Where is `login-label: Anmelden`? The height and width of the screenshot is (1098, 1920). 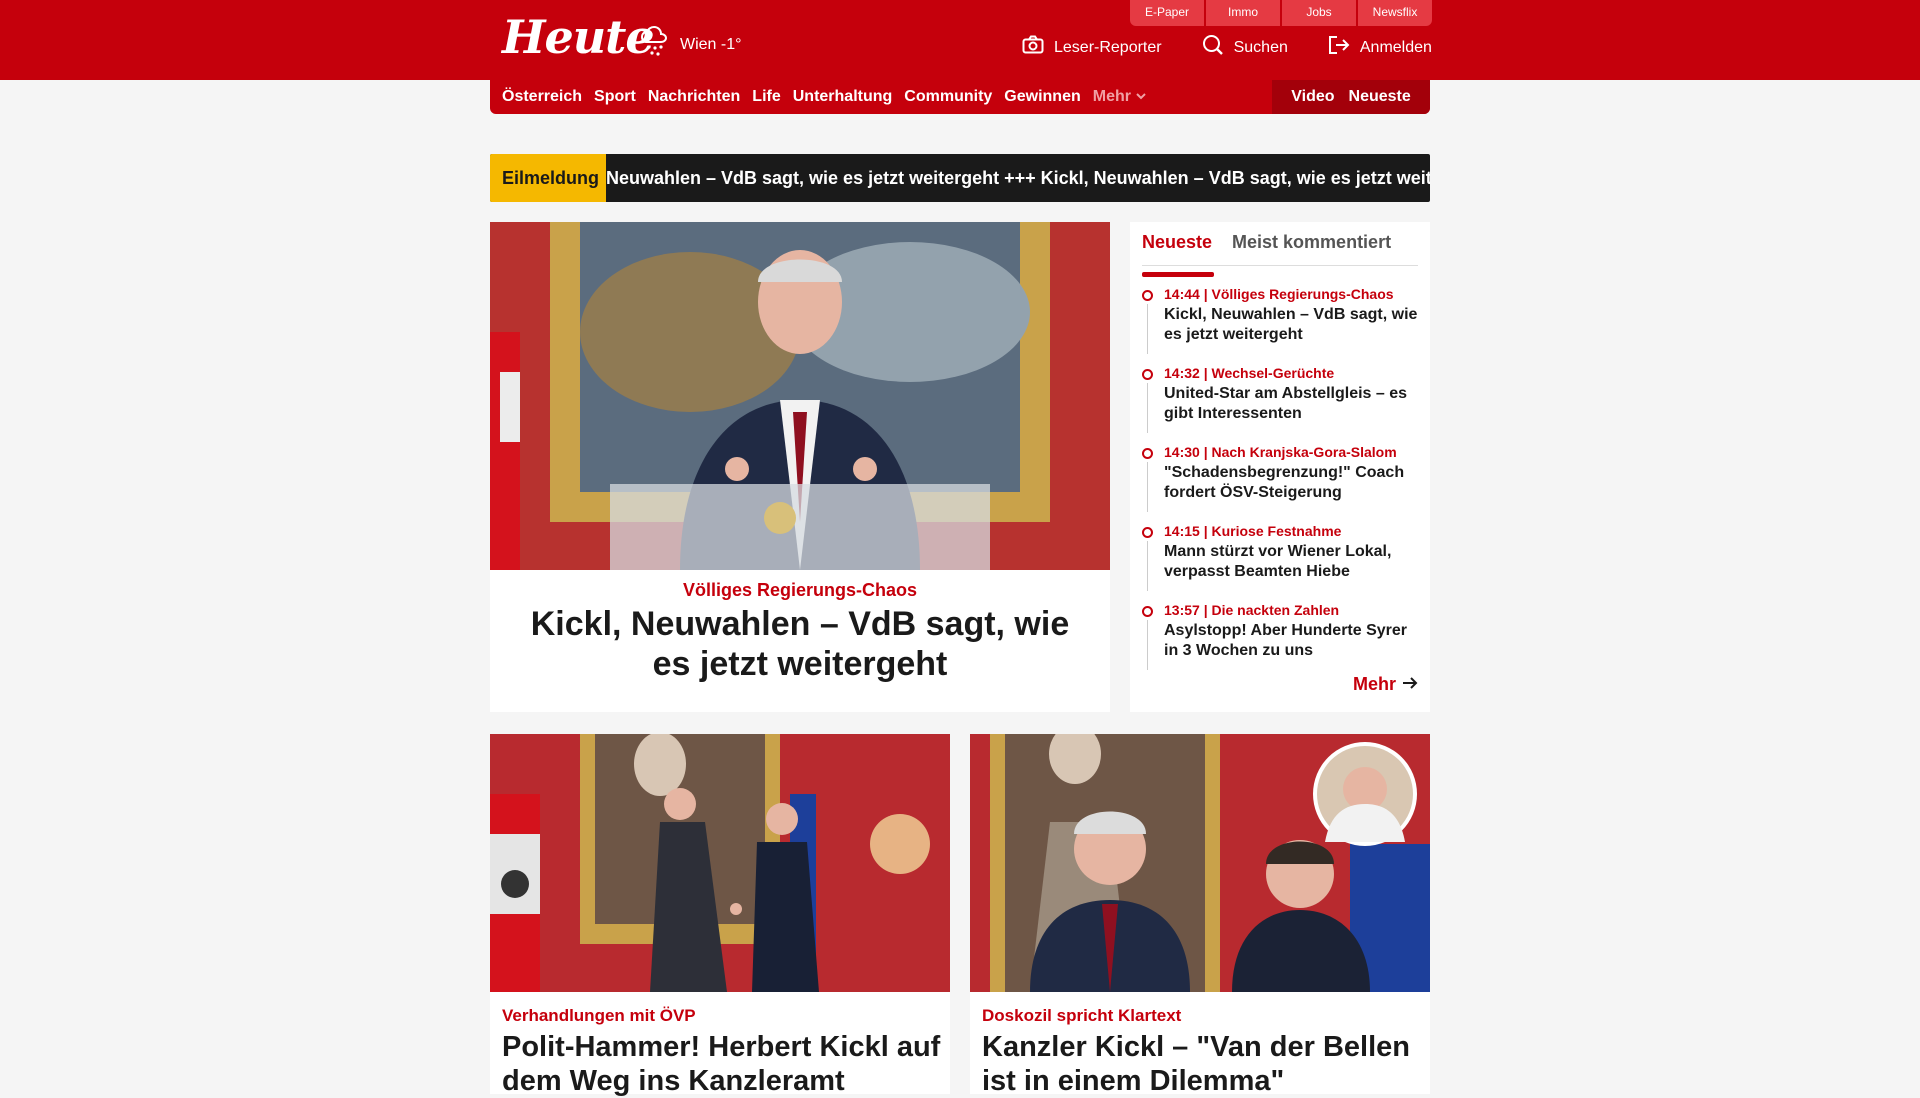 login-label: Anmelden is located at coordinates (1395, 47).